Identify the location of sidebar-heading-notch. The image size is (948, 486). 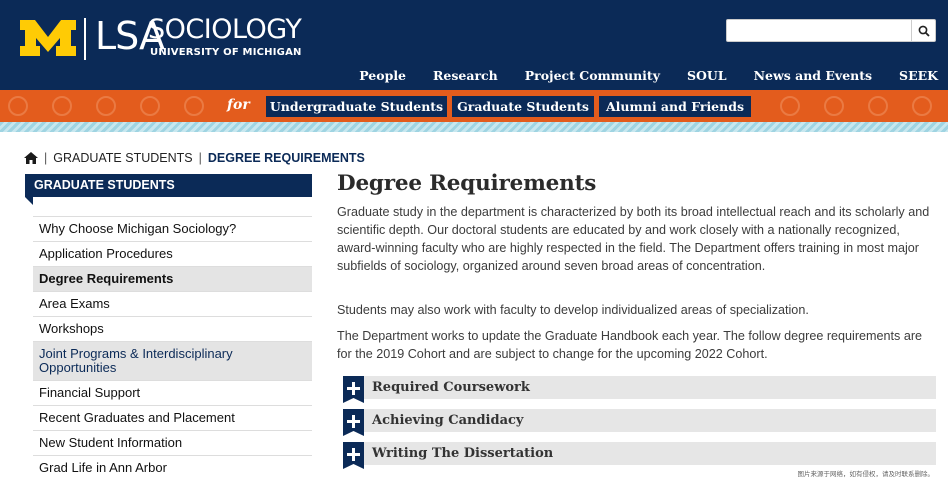
(29, 201).